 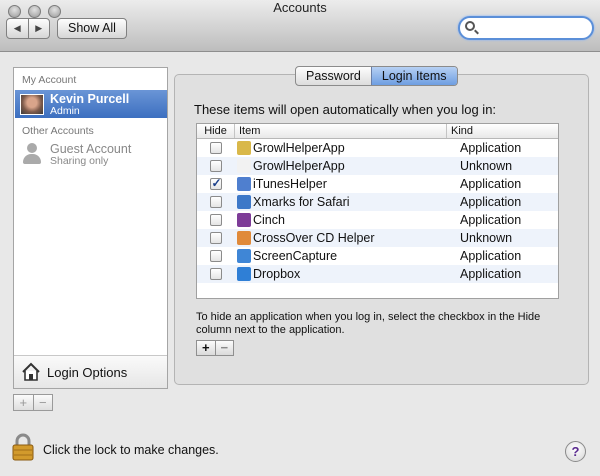 I want to click on table-row: Dropbox Application, so click(x=377, y=274).